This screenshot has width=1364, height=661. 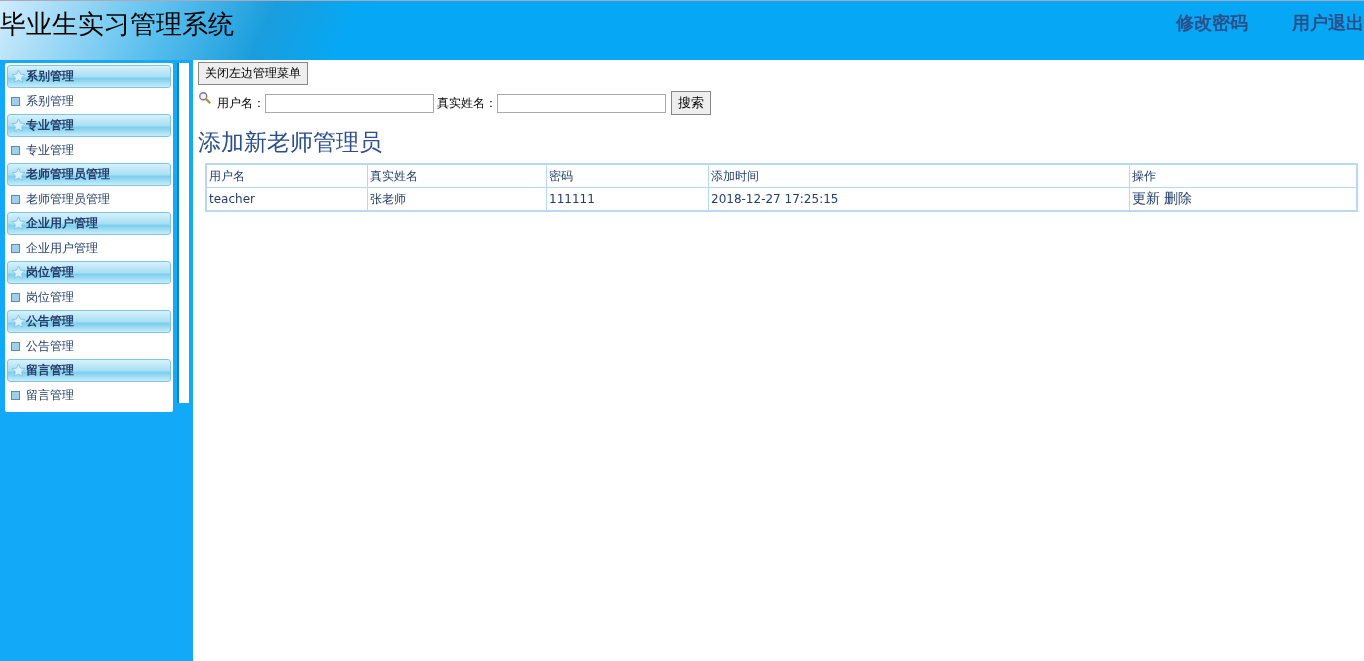 I want to click on menu-group-title: 岗位管理, so click(x=50, y=272).